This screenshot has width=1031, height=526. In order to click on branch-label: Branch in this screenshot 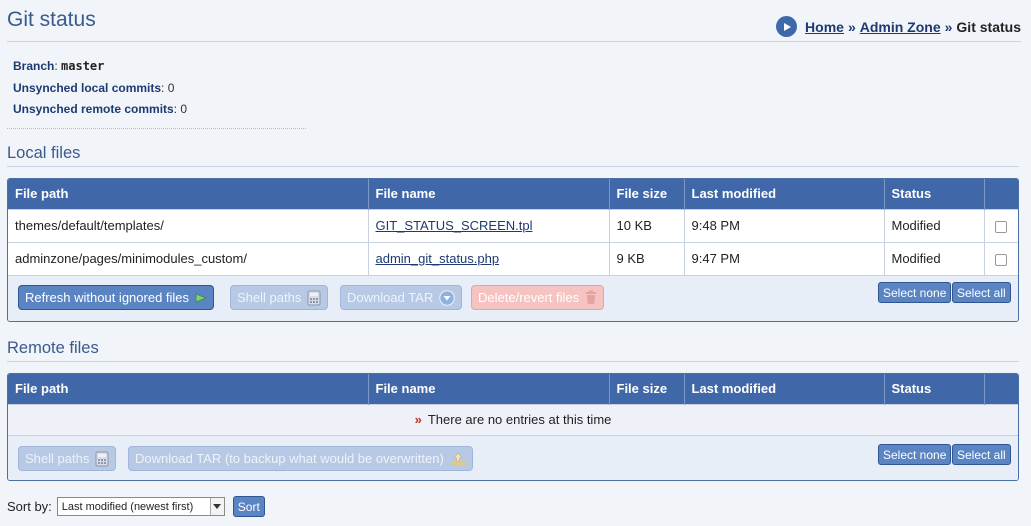, I will do `click(34, 66)`.